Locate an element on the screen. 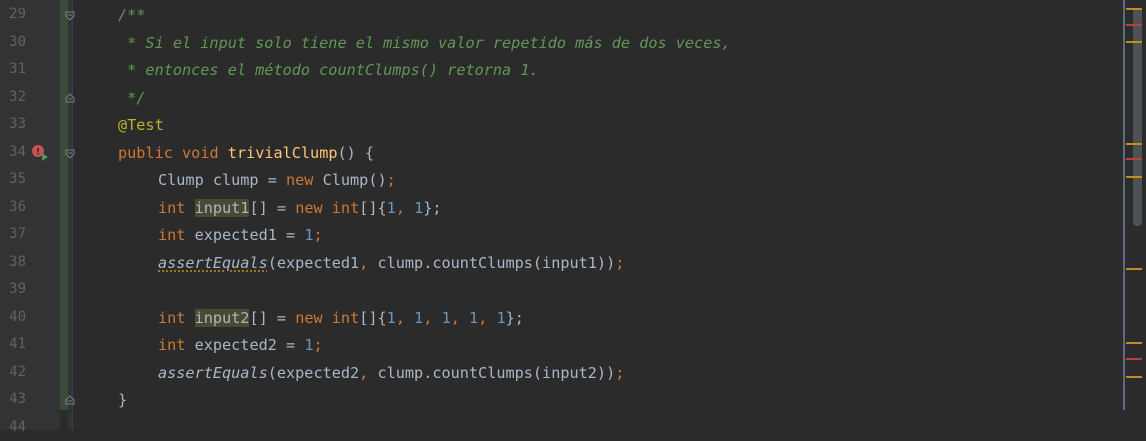 This screenshot has width=1146, height=441. keyword: public is located at coordinates (145, 153).